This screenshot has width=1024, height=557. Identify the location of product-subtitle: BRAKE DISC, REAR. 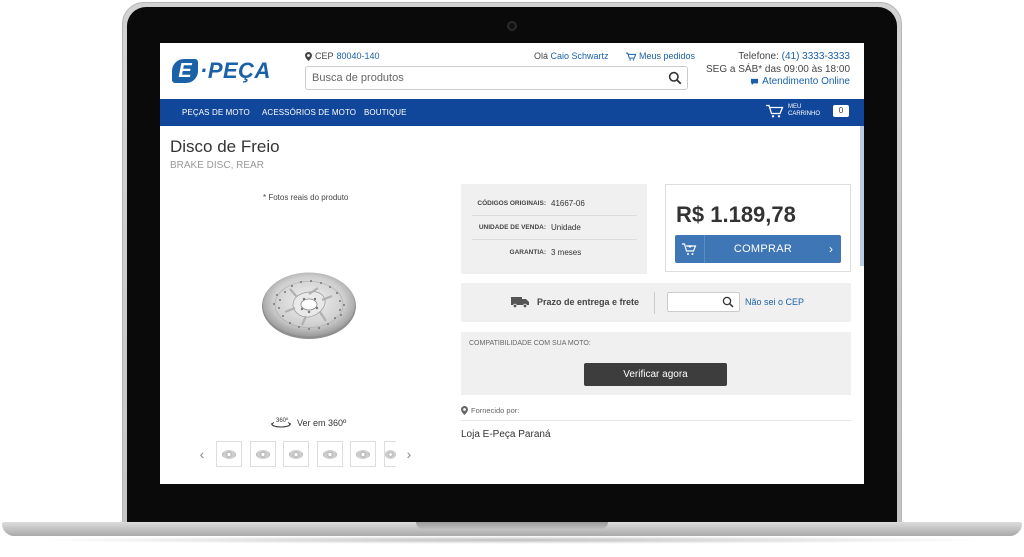
(217, 165).